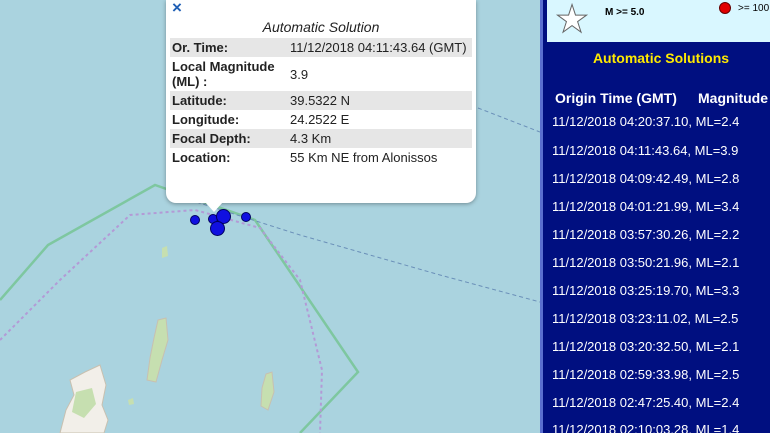 This screenshot has height=433, width=770. Describe the element at coordinates (645, 318) in the screenshot. I see `solution-link: 11/12/2018 03:23:11.02, ML=2.5` at that location.